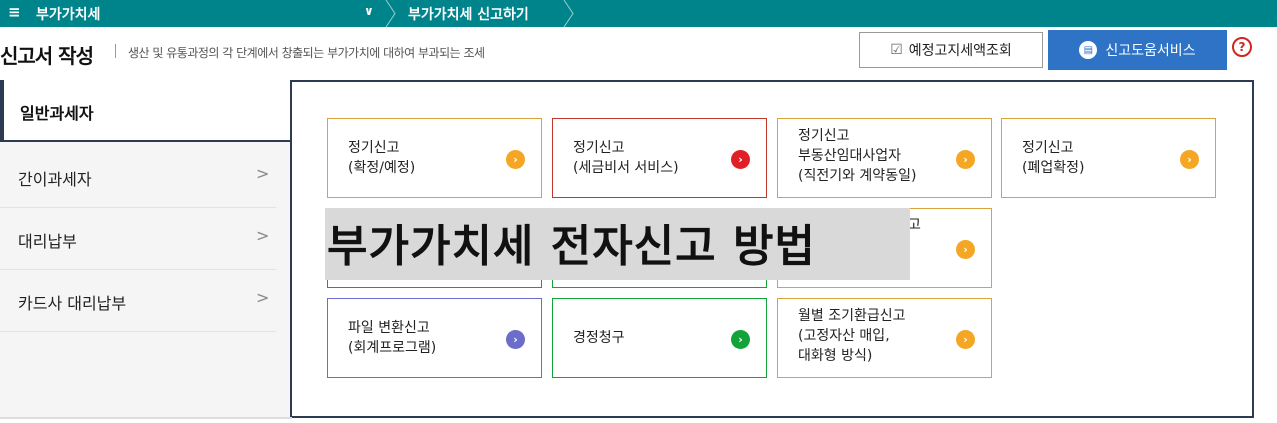  Describe the element at coordinates (72, 303) in the screenshot. I see `sidebar-item-label: 카드사 대리납부` at that location.